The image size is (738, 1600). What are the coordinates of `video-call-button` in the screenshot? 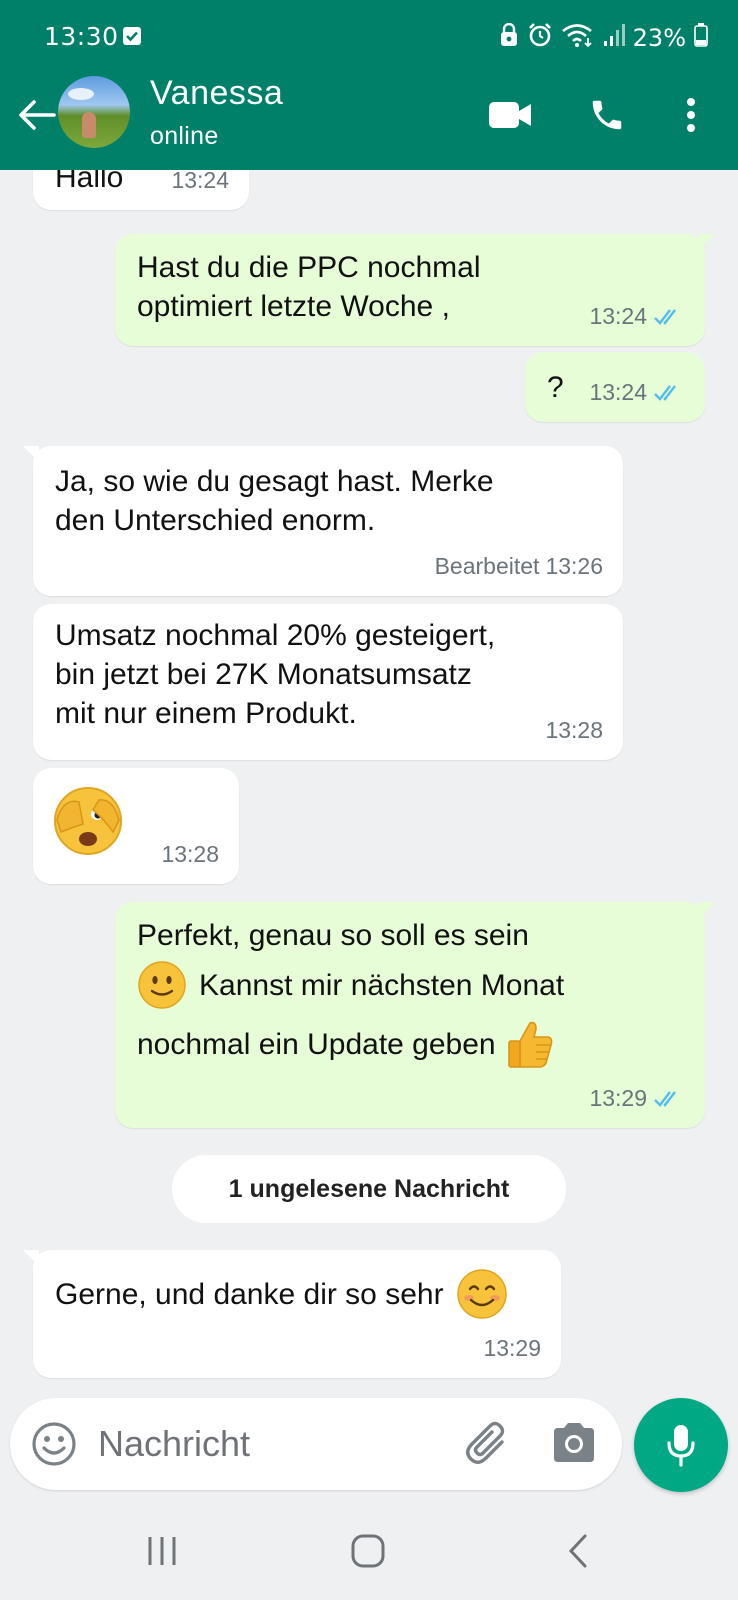 It's located at (510, 115).